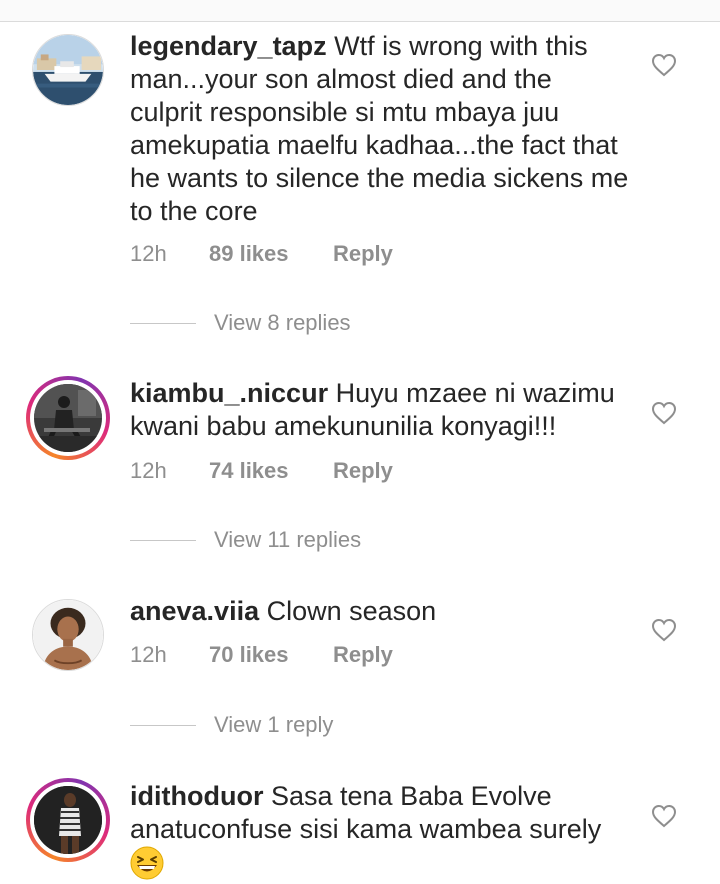 The image size is (720, 884). Describe the element at coordinates (271, 471) in the screenshot. I see `comment-likes: 74 likes` at that location.